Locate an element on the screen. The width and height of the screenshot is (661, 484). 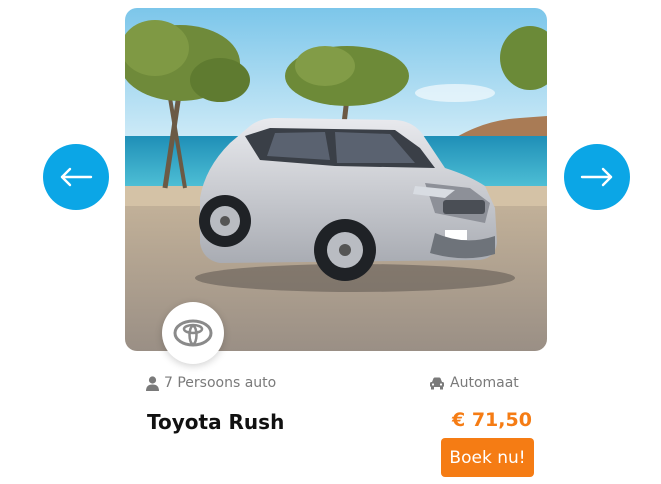
brand-logo-badge is located at coordinates (193, 333).